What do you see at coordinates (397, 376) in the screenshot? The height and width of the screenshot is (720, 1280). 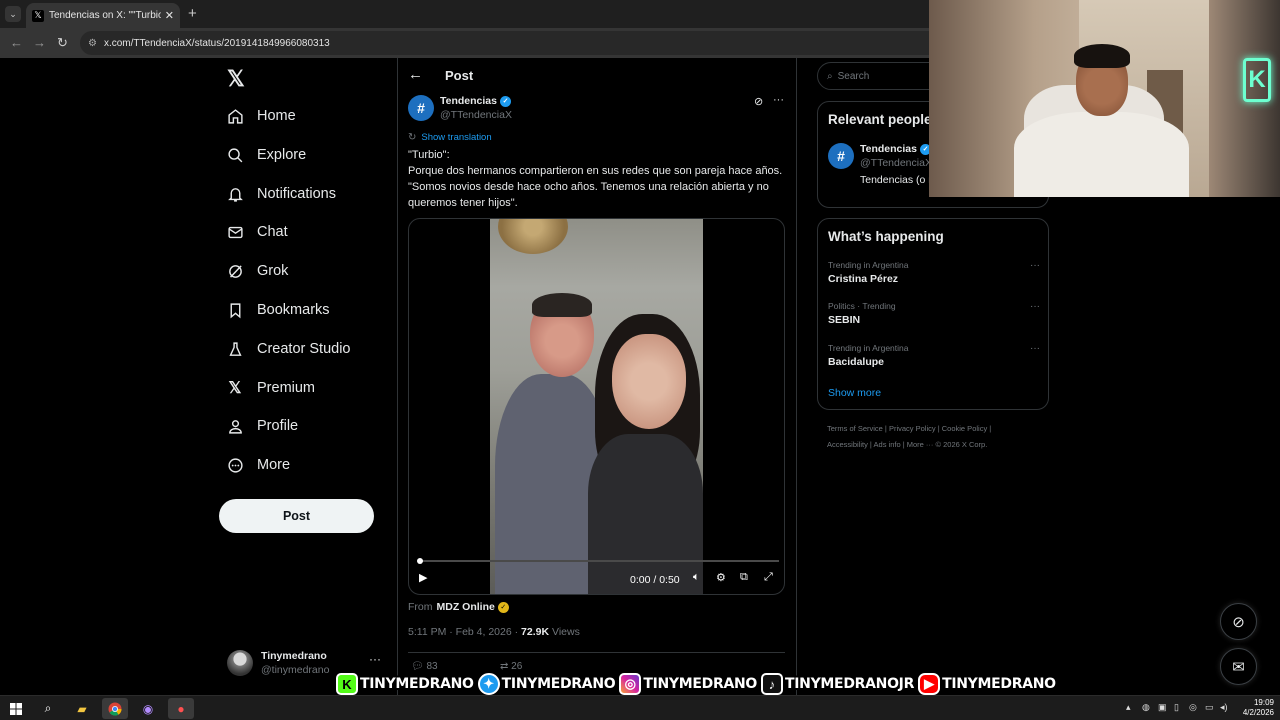 I see `column-divider` at bounding box center [397, 376].